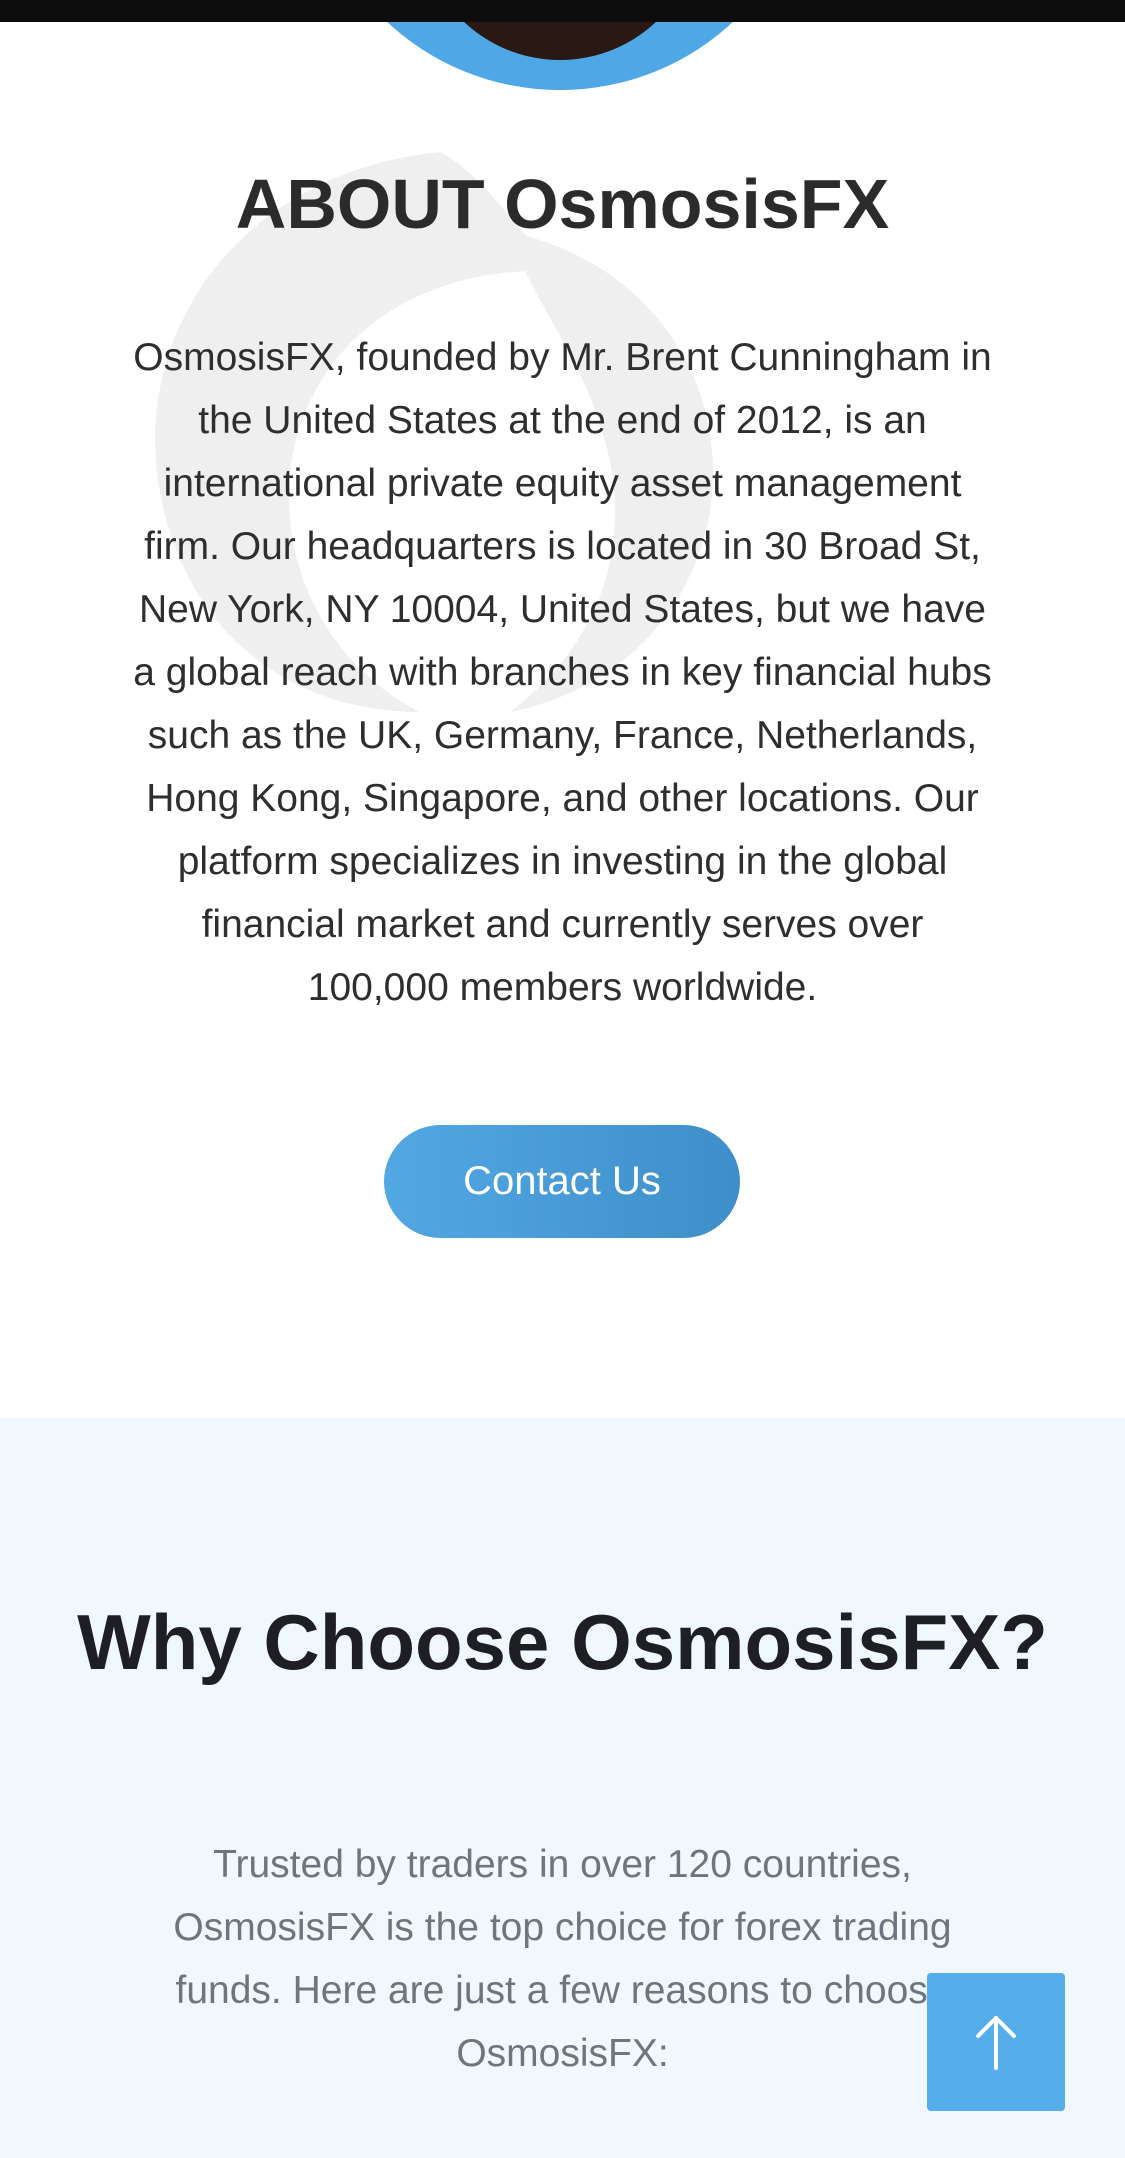  Describe the element at coordinates (562, 204) in the screenshot. I see `about-title: ABOUT OsmosisFX` at that location.